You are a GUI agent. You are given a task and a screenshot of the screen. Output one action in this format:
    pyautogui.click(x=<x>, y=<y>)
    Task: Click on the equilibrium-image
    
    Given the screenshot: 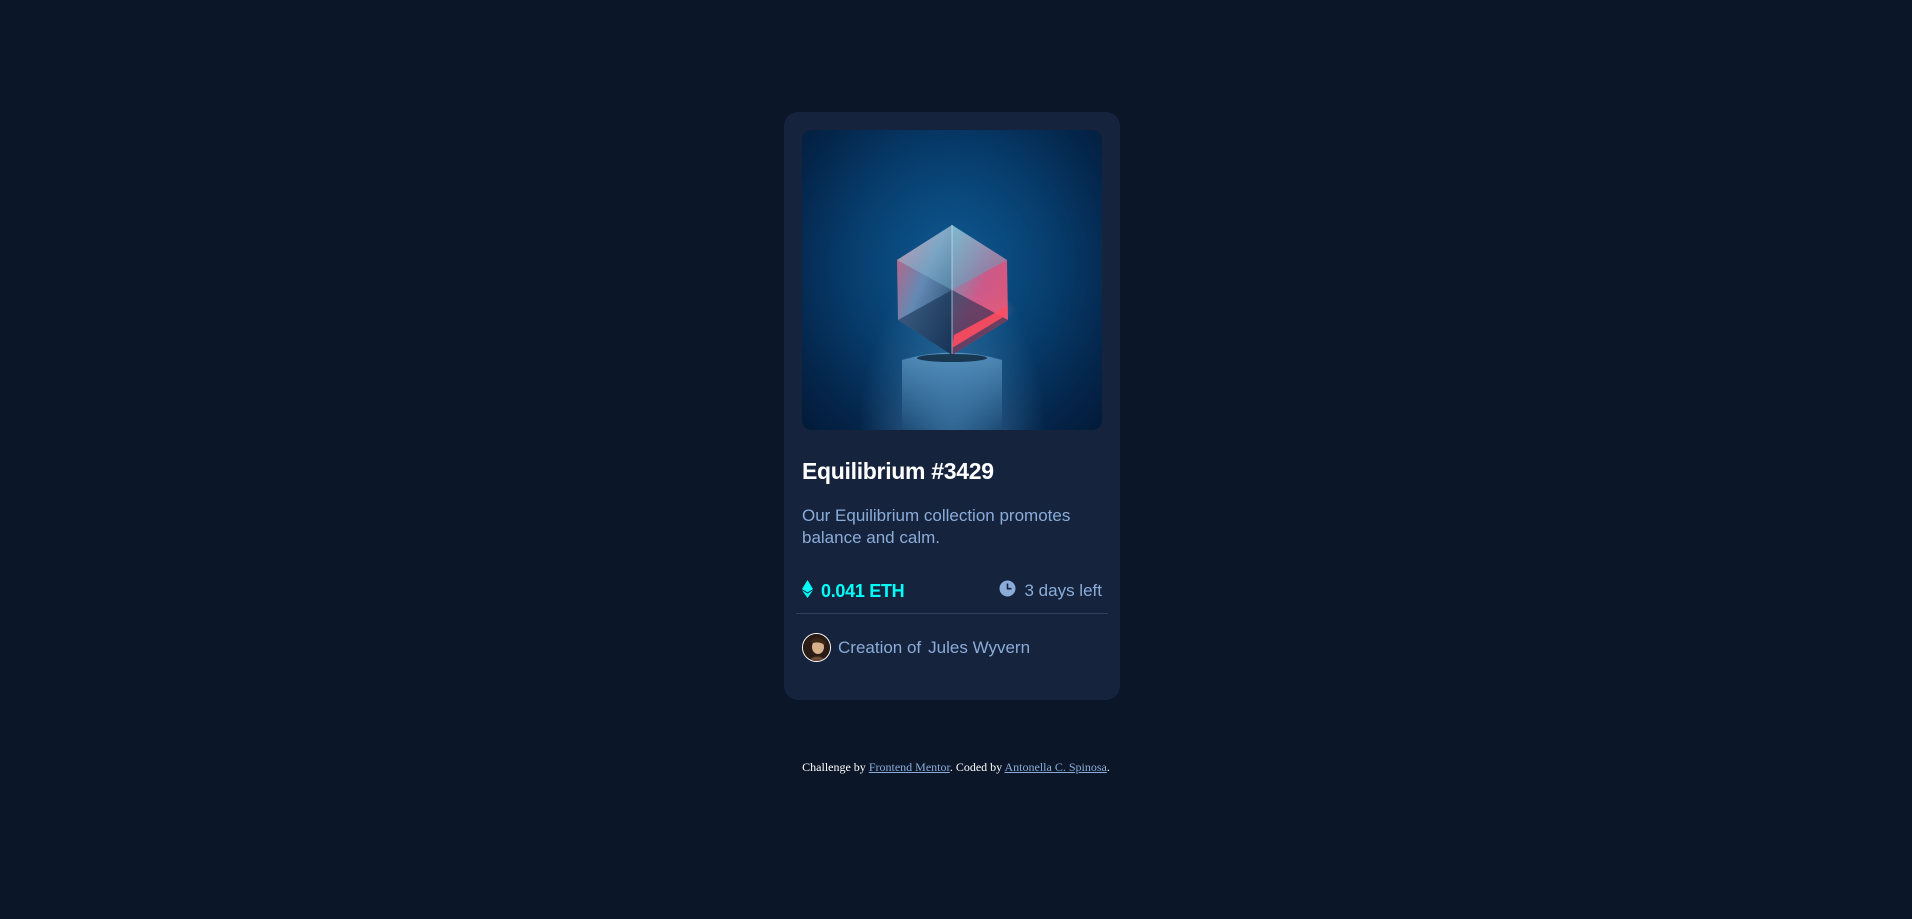 What is the action you would take?
    pyautogui.click(x=952, y=280)
    